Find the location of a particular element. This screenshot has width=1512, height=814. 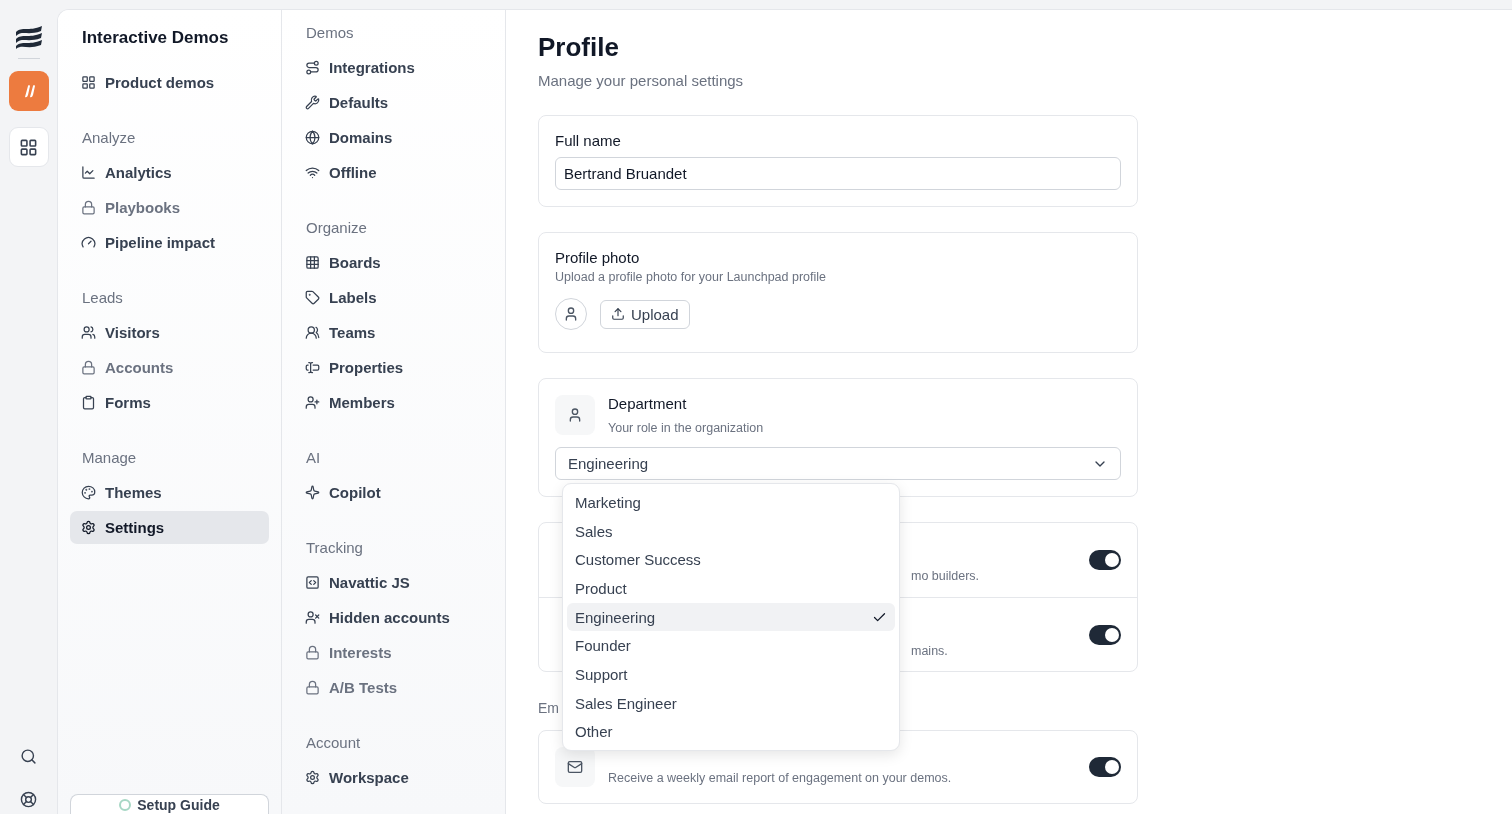

department-select: Engineering is located at coordinates (838, 463).